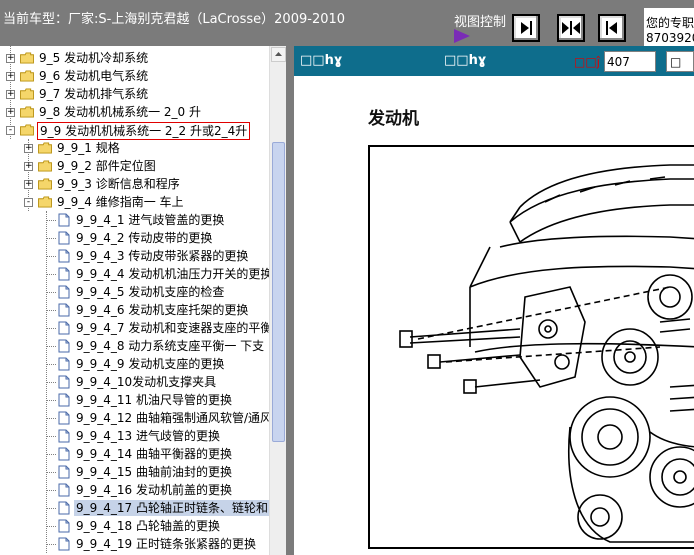  Describe the element at coordinates (135, 202) in the screenshot. I see `tree-folder-item: - 9_9_4 维修指南一 车上` at that location.